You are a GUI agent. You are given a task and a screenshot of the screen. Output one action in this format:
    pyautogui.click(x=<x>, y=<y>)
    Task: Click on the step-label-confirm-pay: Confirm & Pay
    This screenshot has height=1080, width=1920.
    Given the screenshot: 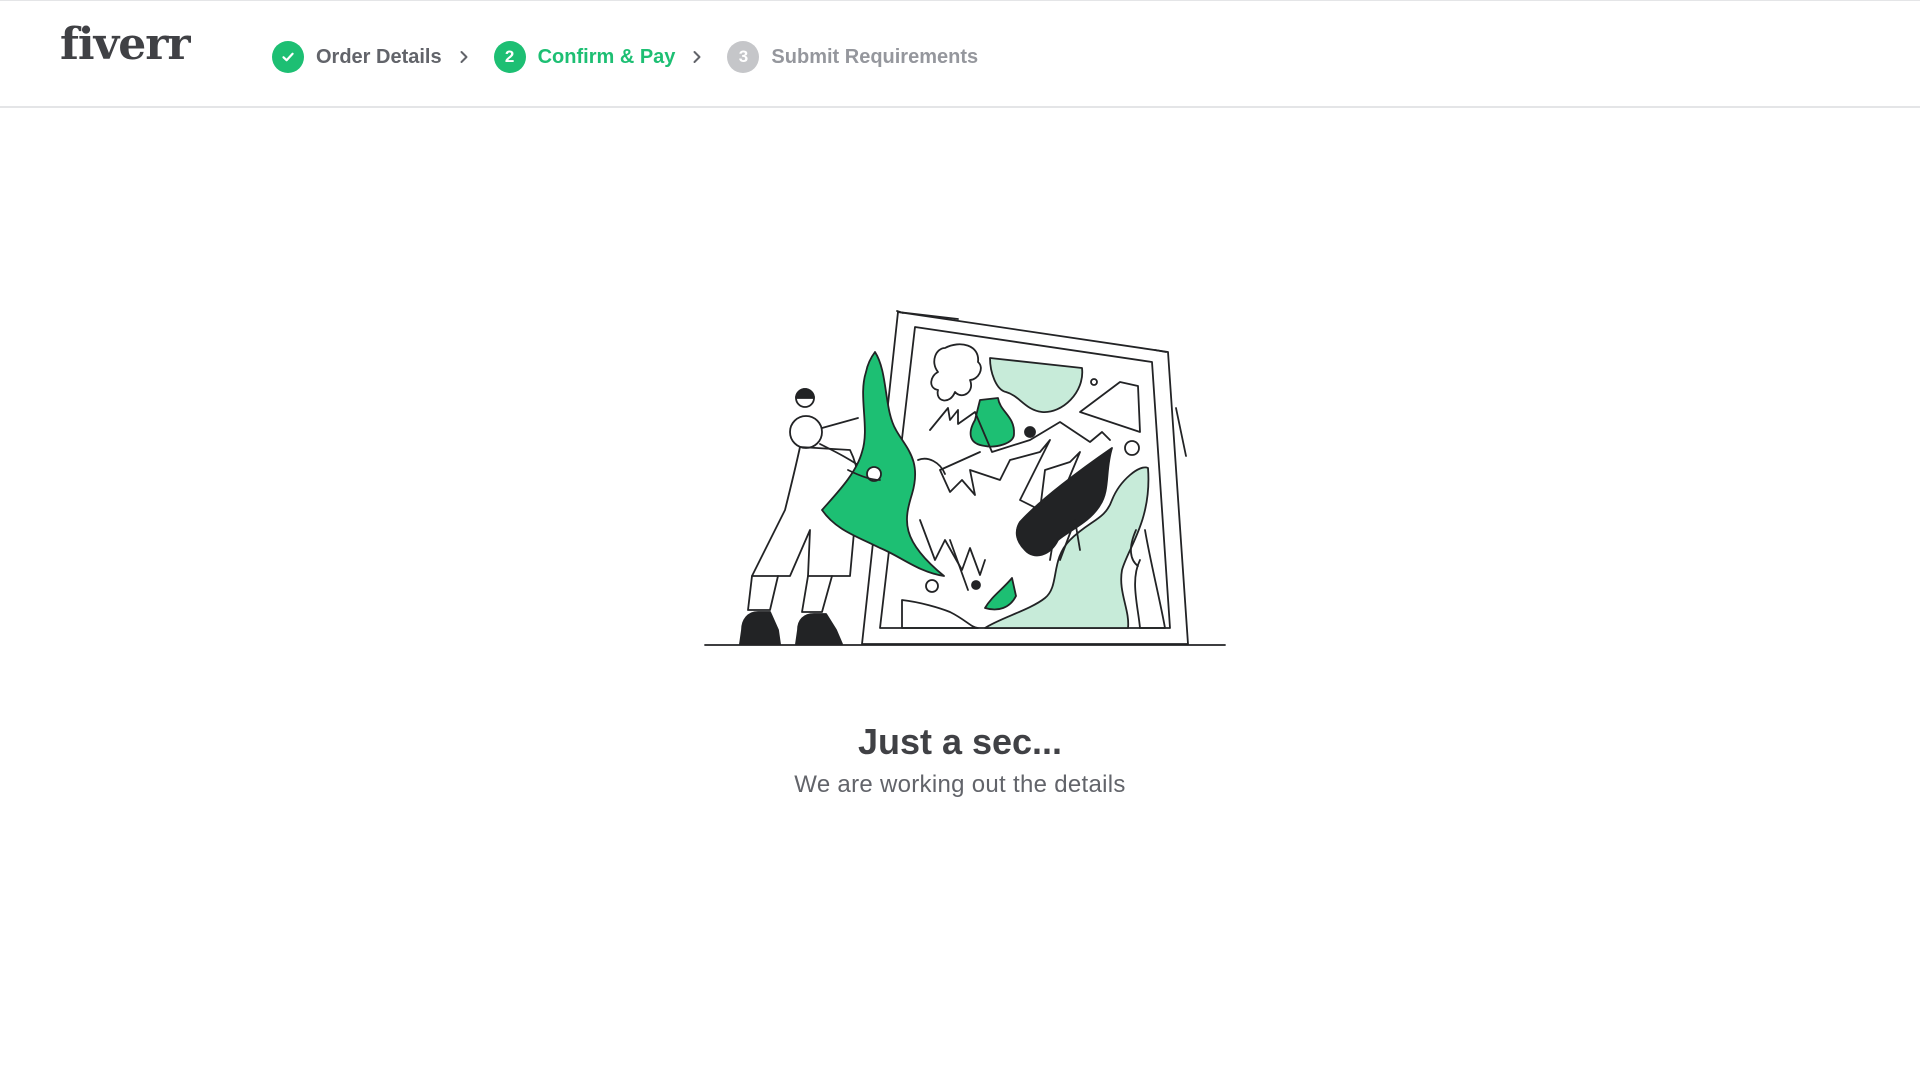 What is the action you would take?
    pyautogui.click(x=606, y=57)
    